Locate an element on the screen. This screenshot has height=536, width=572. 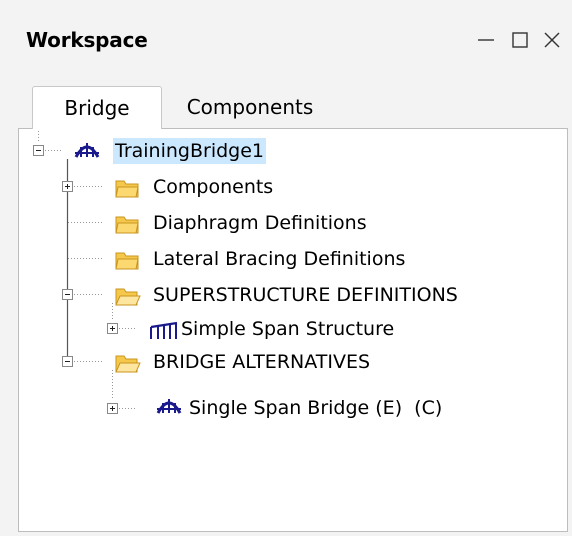
window-title: Workspace is located at coordinates (87, 40).